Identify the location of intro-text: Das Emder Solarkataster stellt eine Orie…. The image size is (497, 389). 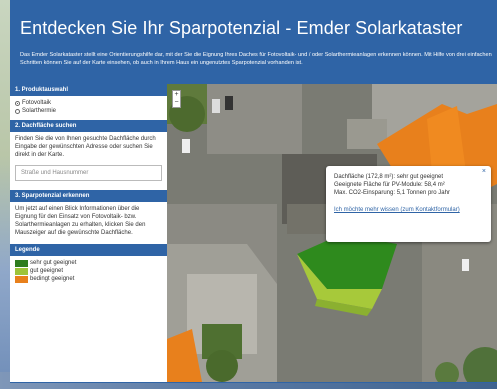
(256, 59).